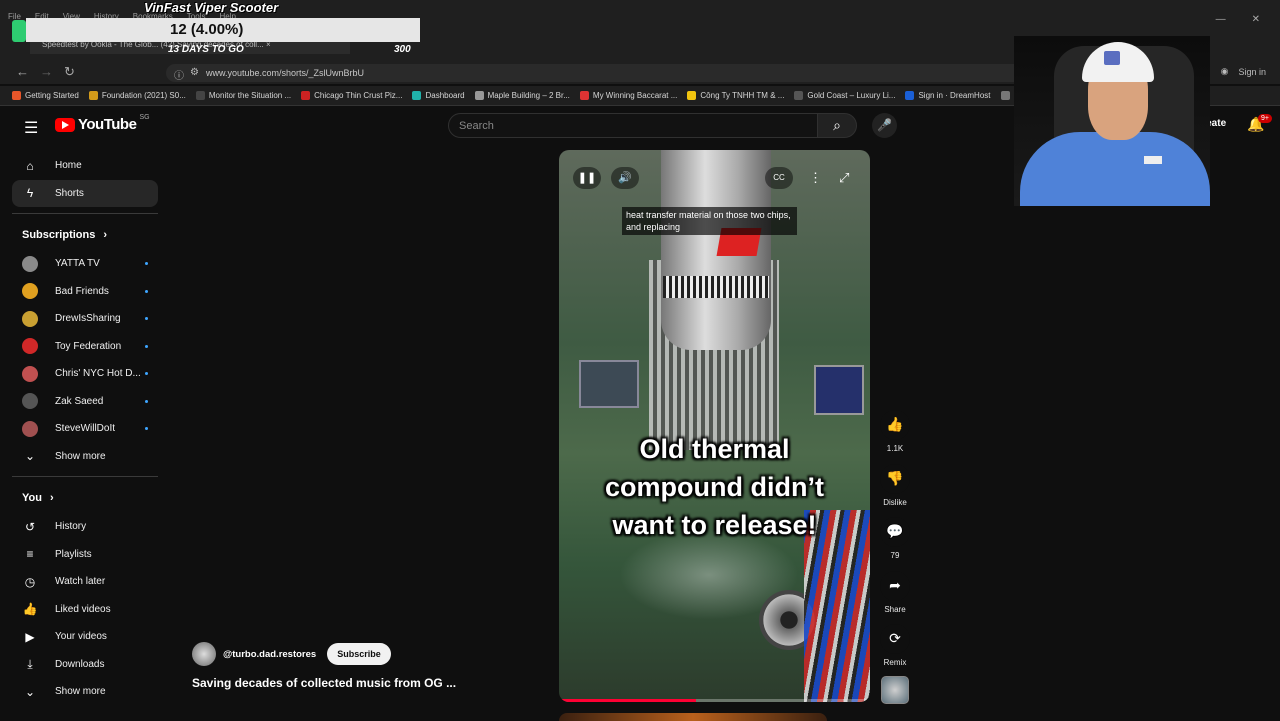 The width and height of the screenshot is (1280, 721). I want to click on sidebar-item-home: ⌂ Home, so click(85, 166).